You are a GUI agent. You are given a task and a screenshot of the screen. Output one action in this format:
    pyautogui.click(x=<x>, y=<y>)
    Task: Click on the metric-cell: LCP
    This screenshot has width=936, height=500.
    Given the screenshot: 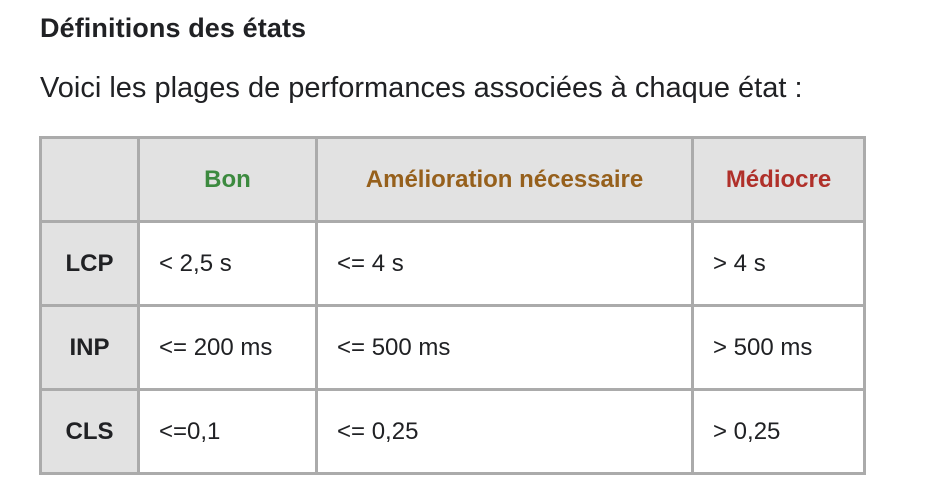 What is the action you would take?
    pyautogui.click(x=89, y=263)
    